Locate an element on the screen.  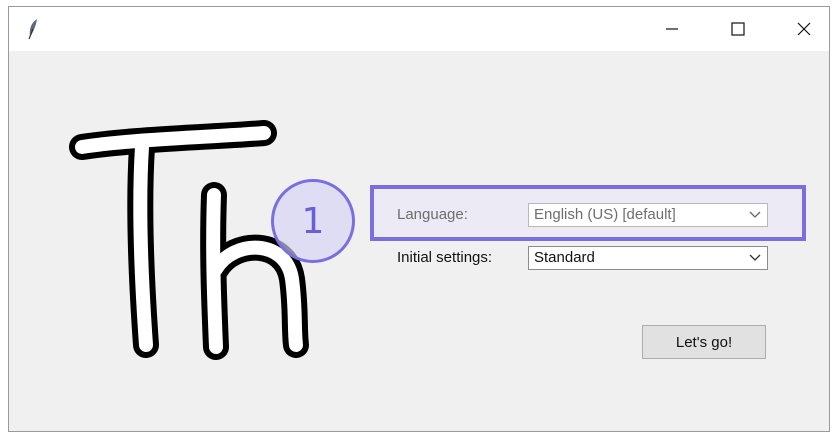
maximize-icon is located at coordinates (738, 29).